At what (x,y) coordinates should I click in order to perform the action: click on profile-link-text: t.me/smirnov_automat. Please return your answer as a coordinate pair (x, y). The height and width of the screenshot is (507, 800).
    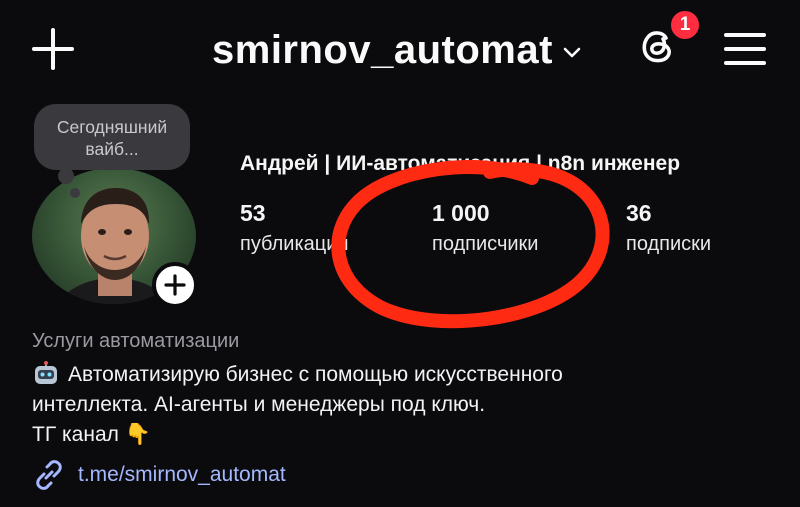
    Looking at the image, I should click on (182, 474).